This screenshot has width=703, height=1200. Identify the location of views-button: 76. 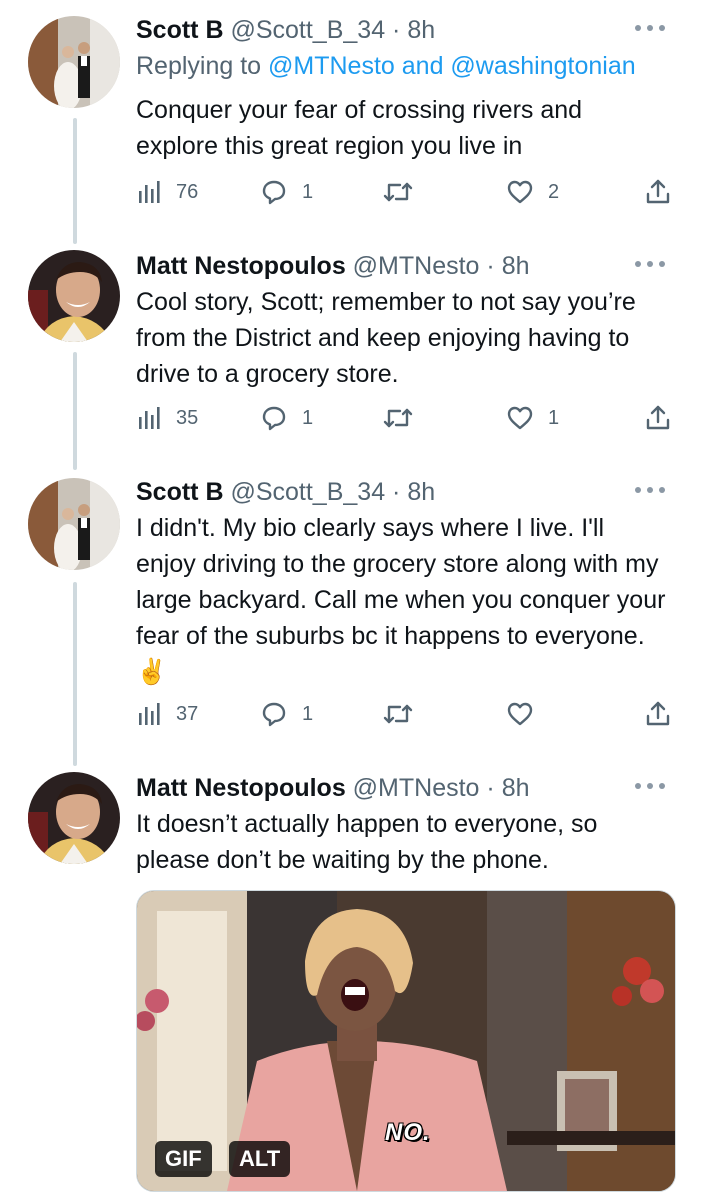
(167, 192).